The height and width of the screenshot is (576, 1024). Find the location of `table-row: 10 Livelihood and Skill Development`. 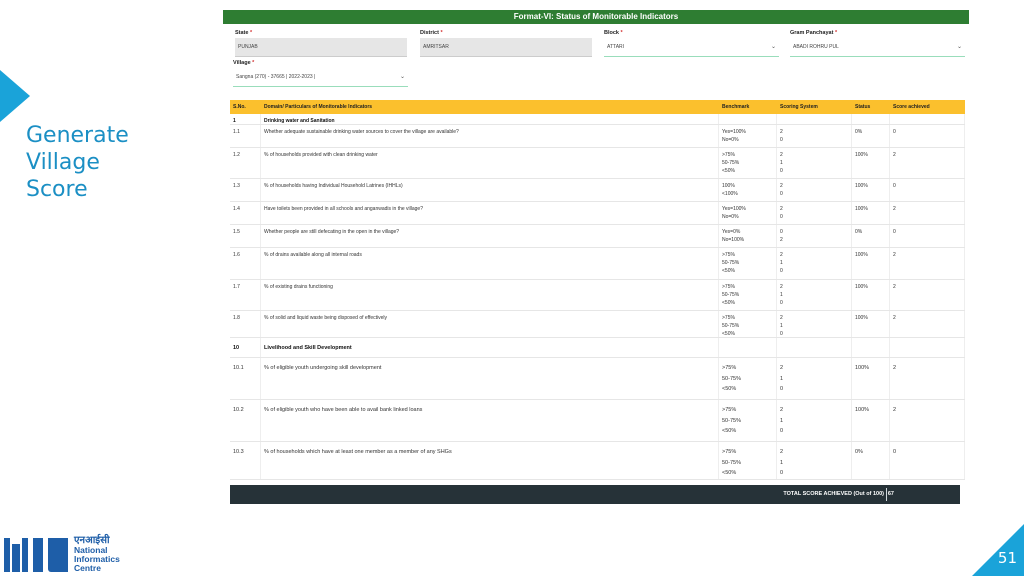

table-row: 10 Livelihood and Skill Development is located at coordinates (597, 348).